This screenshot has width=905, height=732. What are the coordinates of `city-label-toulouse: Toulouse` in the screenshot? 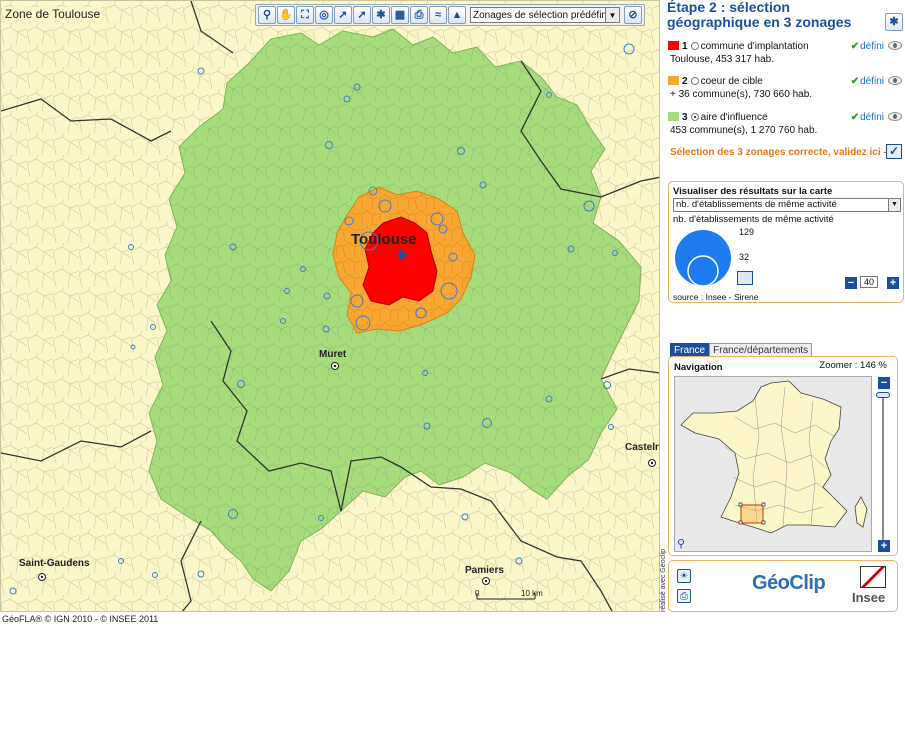 It's located at (384, 239).